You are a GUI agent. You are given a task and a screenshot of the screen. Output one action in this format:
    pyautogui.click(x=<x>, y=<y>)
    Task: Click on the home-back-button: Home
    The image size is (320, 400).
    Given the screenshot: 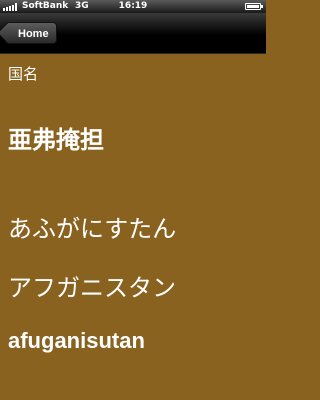 What is the action you would take?
    pyautogui.click(x=31, y=33)
    